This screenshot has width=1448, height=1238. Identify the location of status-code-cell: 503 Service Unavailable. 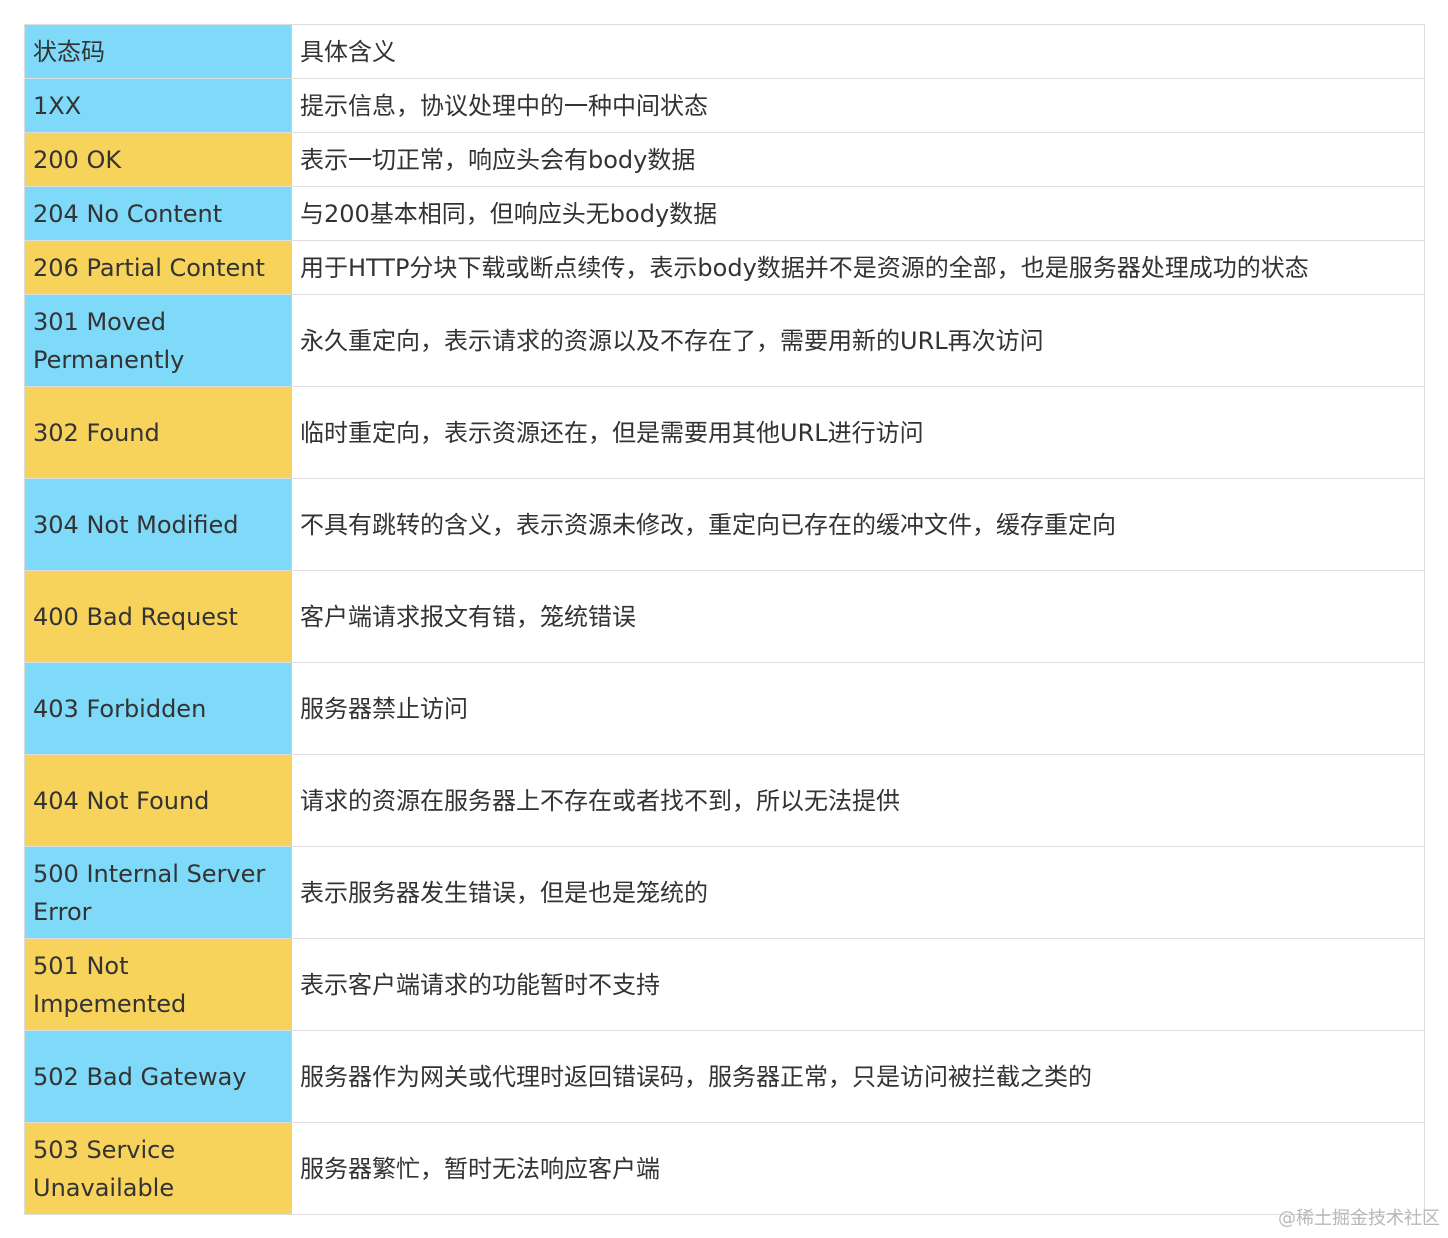
(158, 1168).